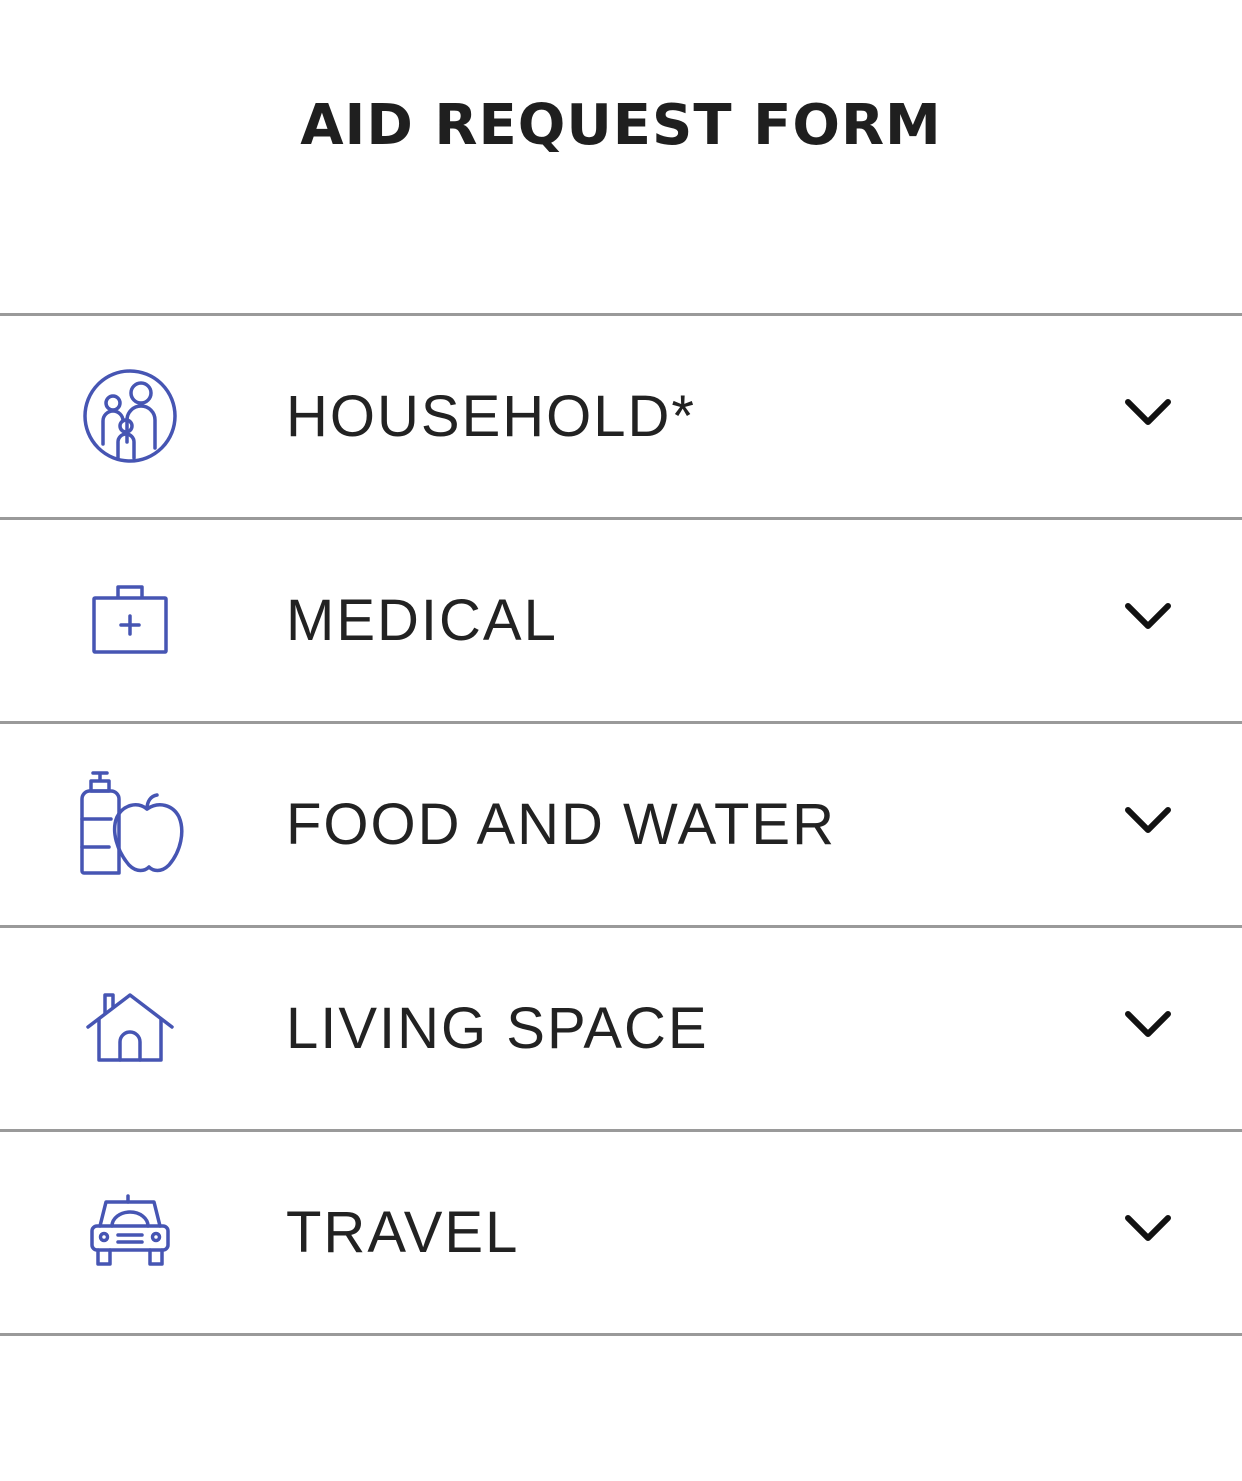 The width and height of the screenshot is (1242, 1481). Describe the element at coordinates (497, 1028) in the screenshot. I see `section-label: LIVING SPACE` at that location.